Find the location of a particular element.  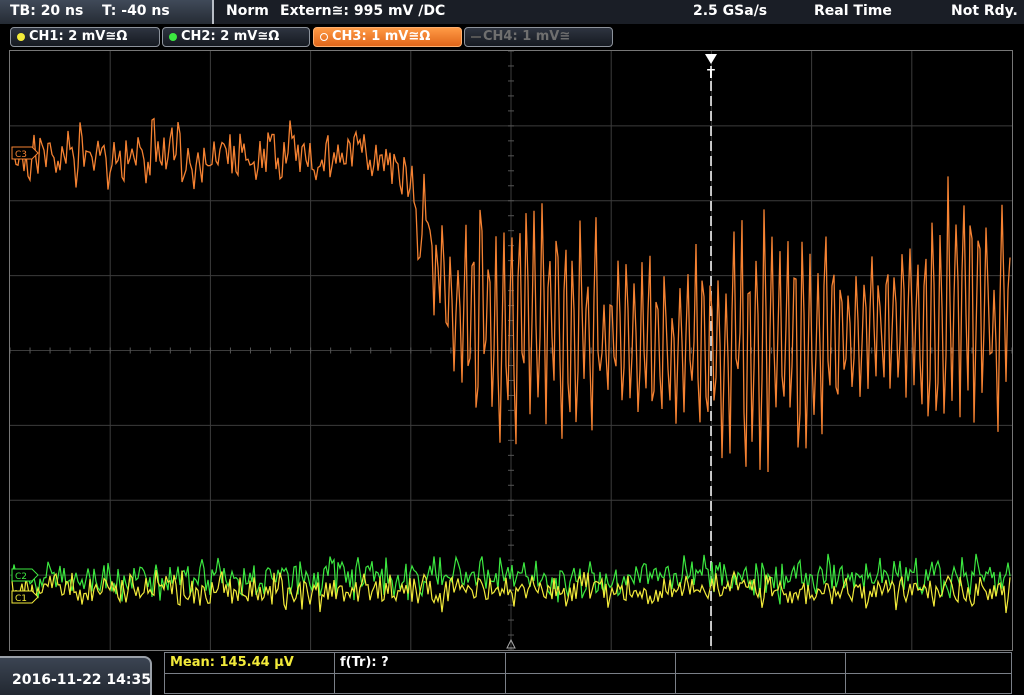

rise-frequency-measurement: f(Tr): ? is located at coordinates (364, 662).